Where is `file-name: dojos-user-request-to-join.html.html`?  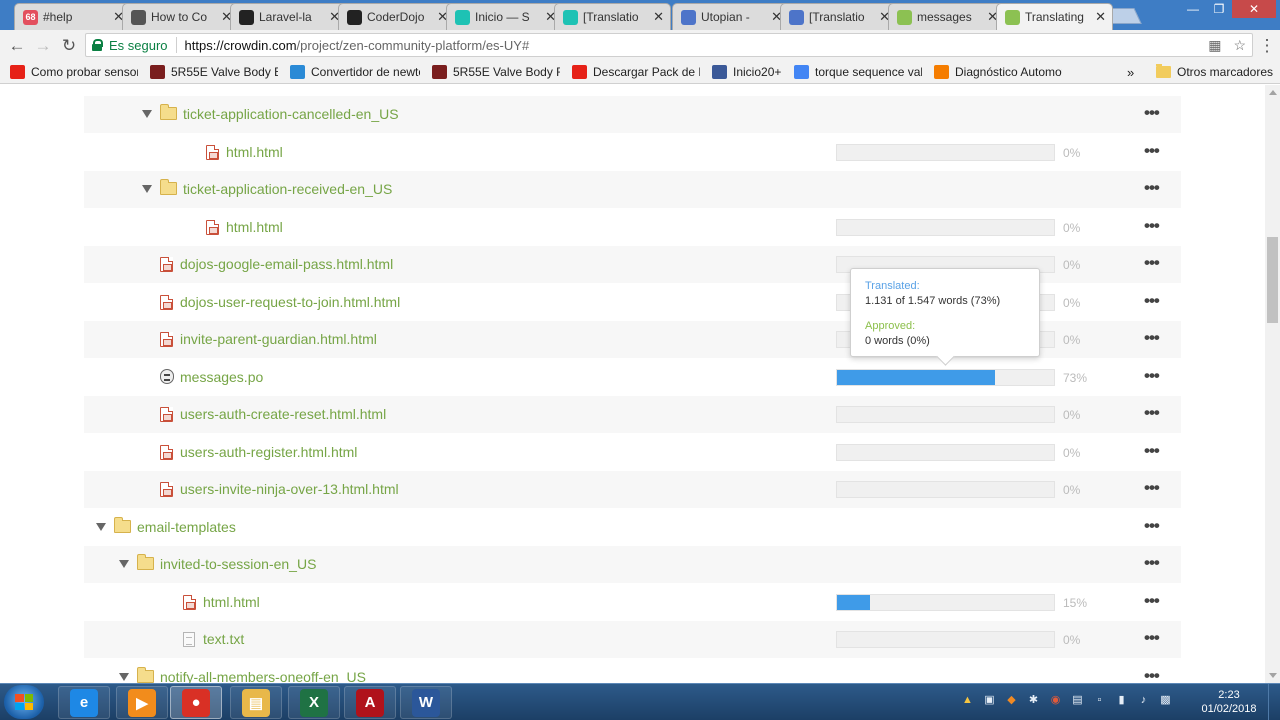 file-name: dojos-user-request-to-join.html.html is located at coordinates (290, 302).